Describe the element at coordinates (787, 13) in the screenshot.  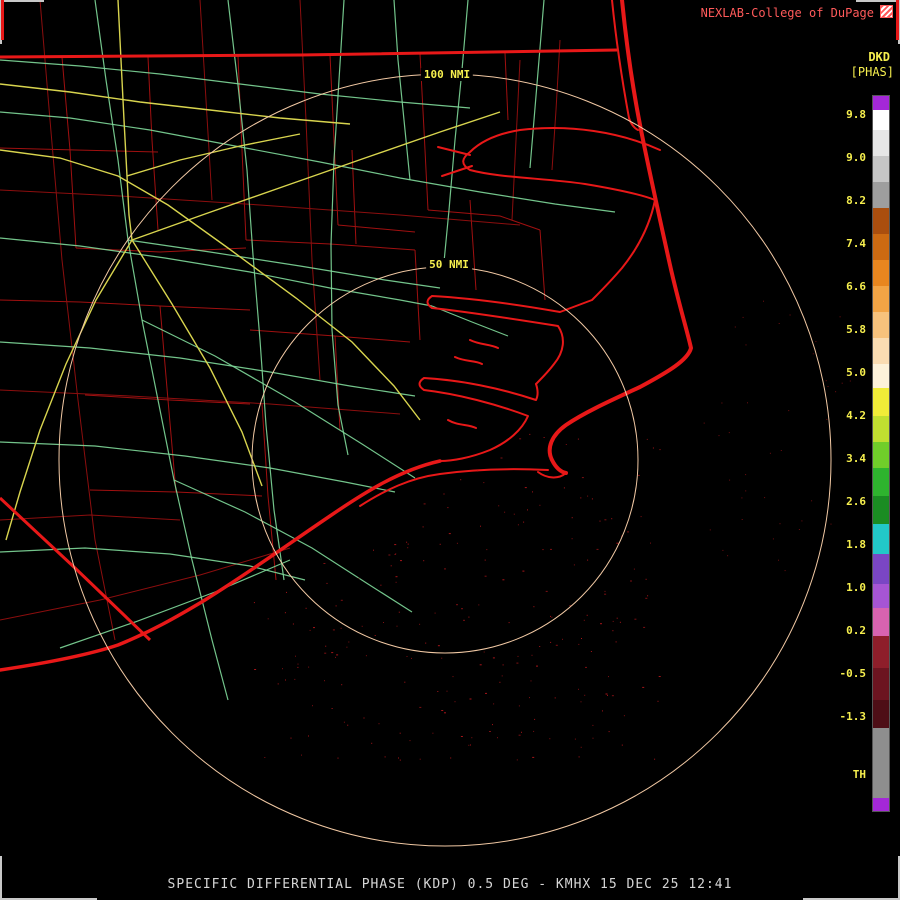
I see `source-label: NEXLAB-College of DuPage` at that location.